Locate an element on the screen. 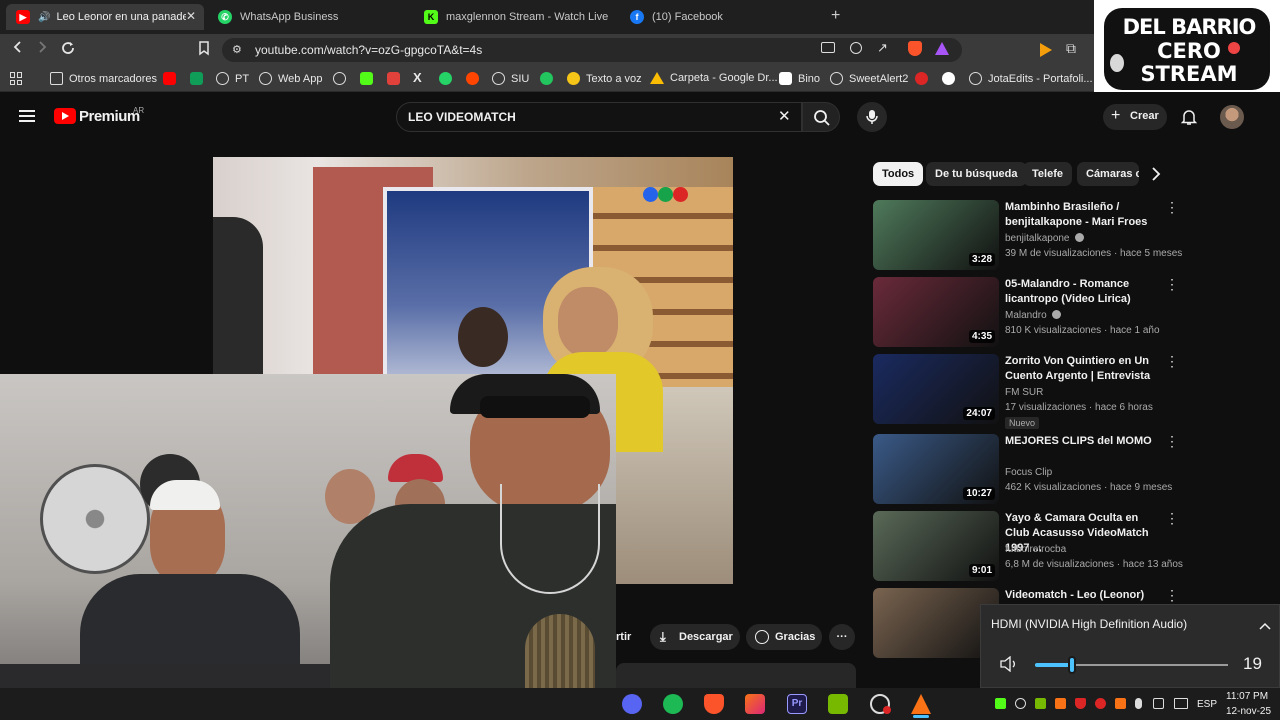  create-button: + Crear is located at coordinates (1135, 117).